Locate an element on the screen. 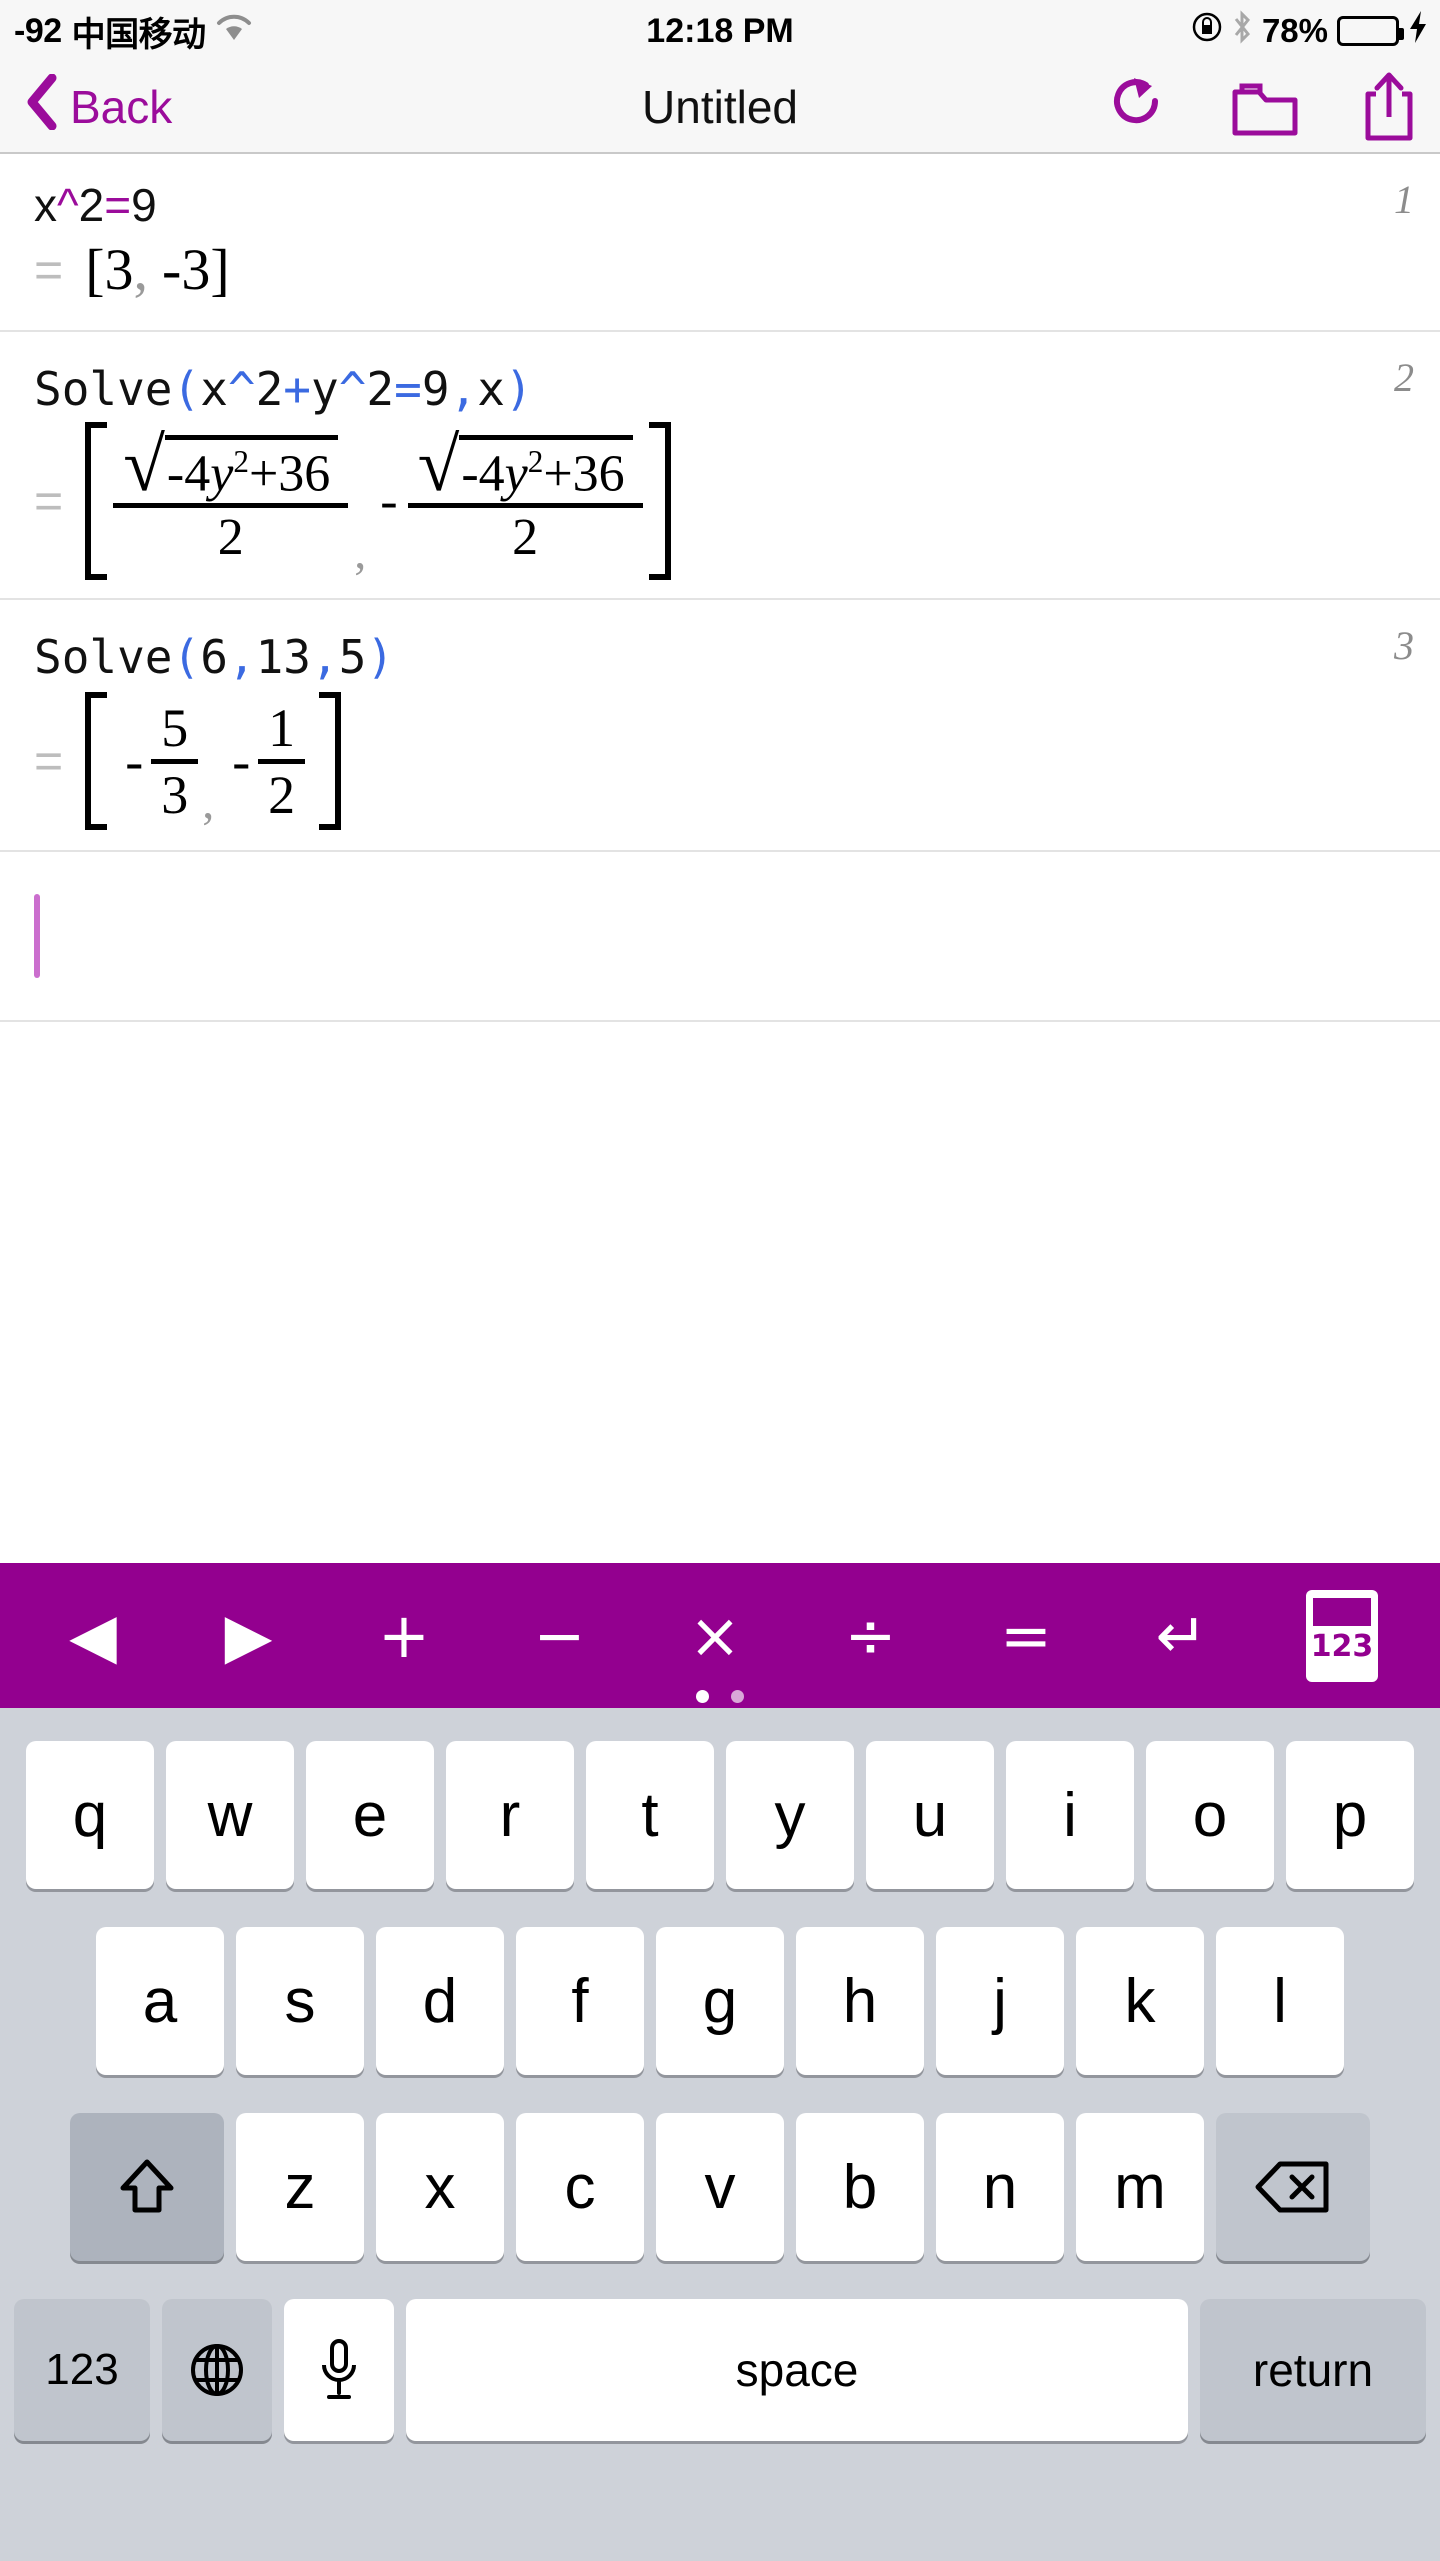  key-h: h is located at coordinates (860, 2001).